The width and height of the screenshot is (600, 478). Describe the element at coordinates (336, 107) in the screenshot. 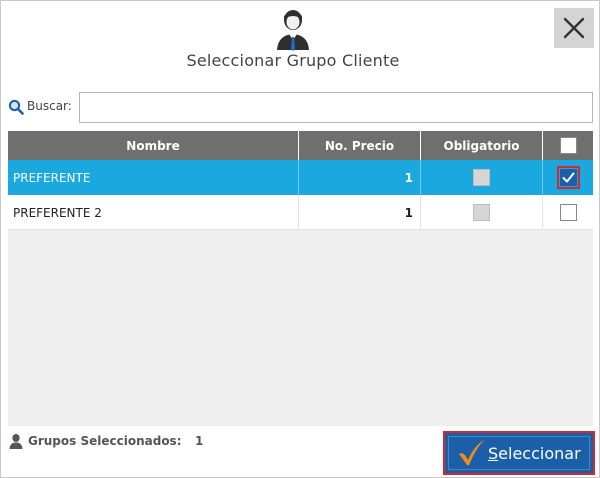

I see `search-input` at that location.